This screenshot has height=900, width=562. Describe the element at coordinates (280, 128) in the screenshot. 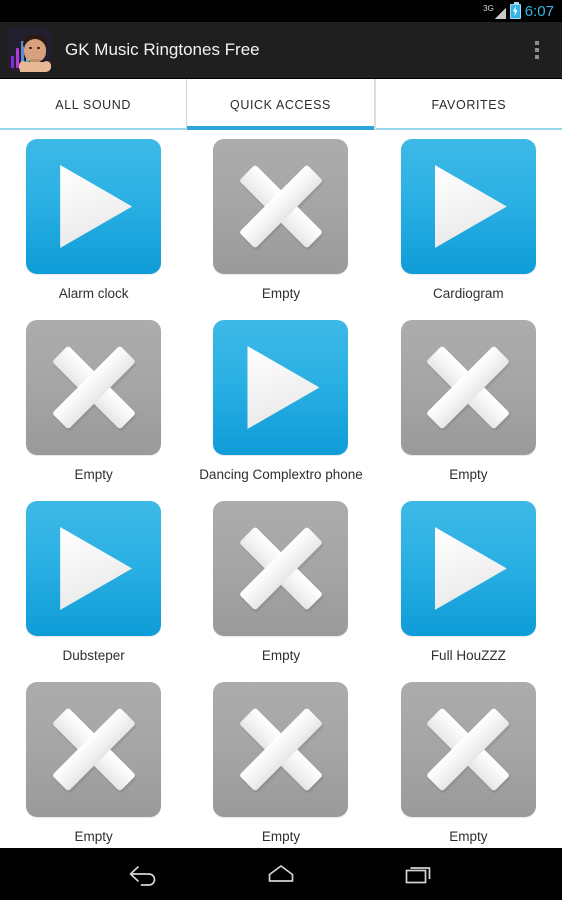

I see `tab-active-indicator` at that location.